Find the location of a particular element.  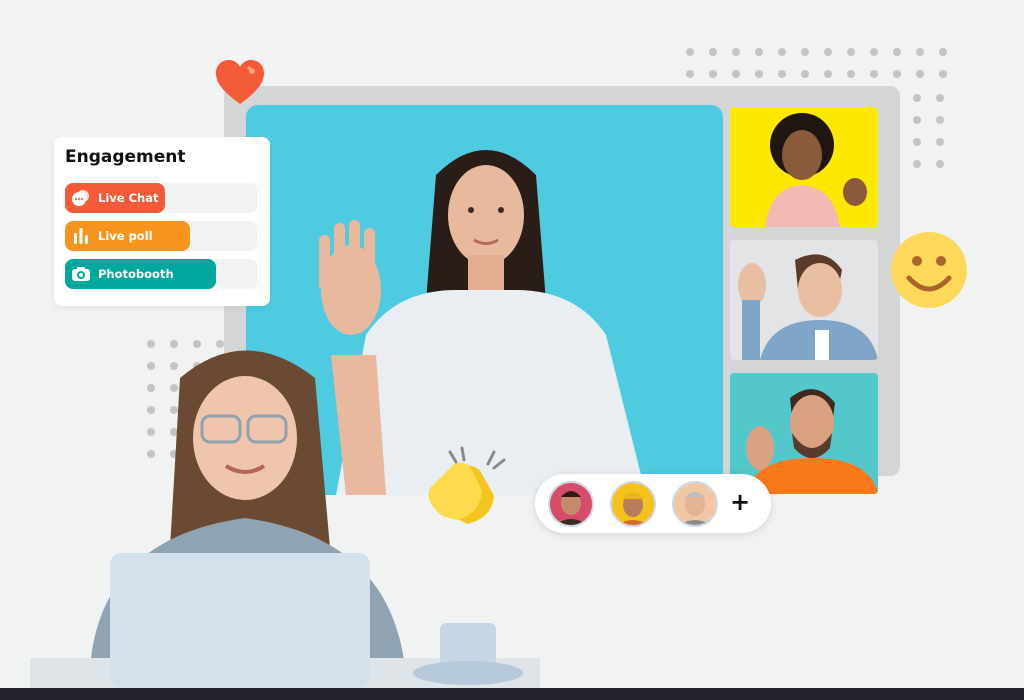

live-poll-bar: Live poll is located at coordinates (128, 236).